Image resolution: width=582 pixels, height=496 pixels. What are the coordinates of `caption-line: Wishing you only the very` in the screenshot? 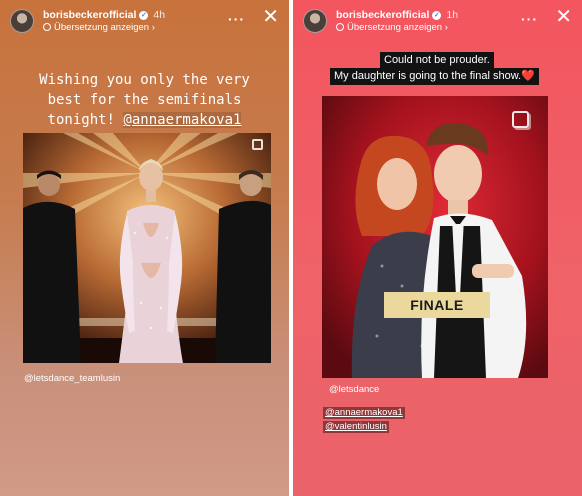 It's located at (144, 80).